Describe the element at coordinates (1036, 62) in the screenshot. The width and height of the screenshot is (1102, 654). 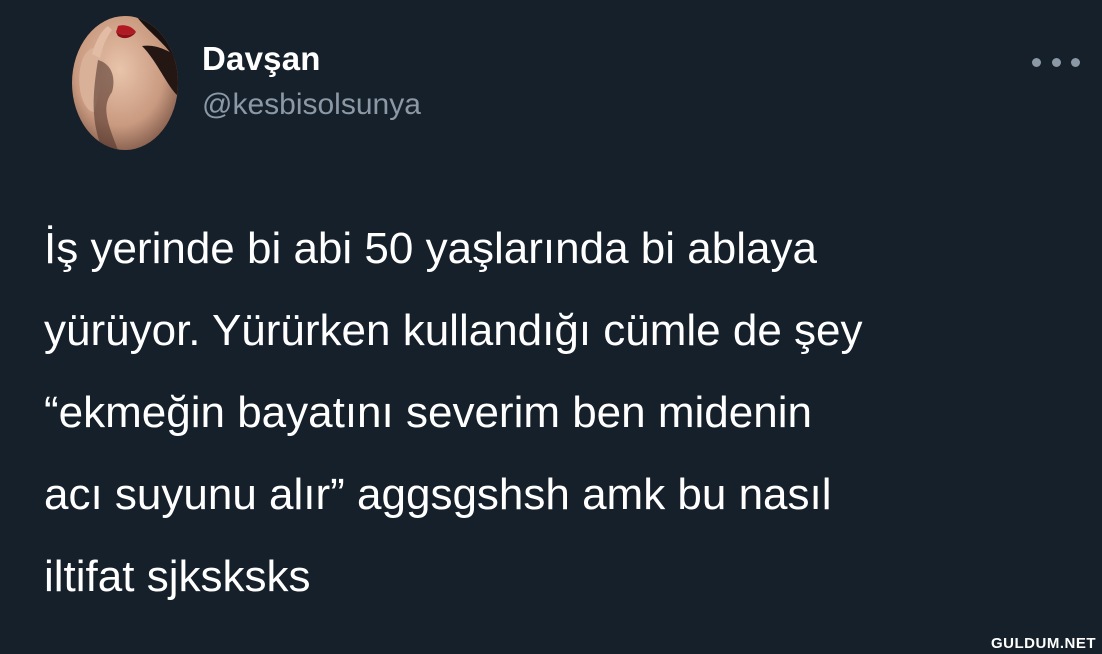
I see `more-horizontal-icon` at that location.